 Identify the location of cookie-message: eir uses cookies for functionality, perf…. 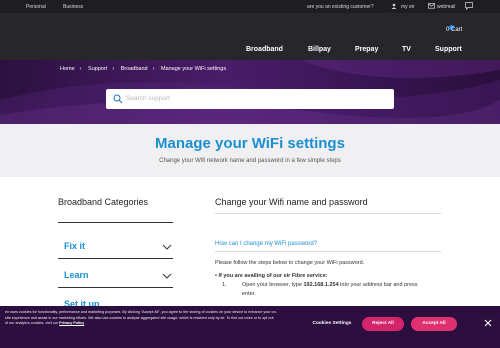
(141, 318).